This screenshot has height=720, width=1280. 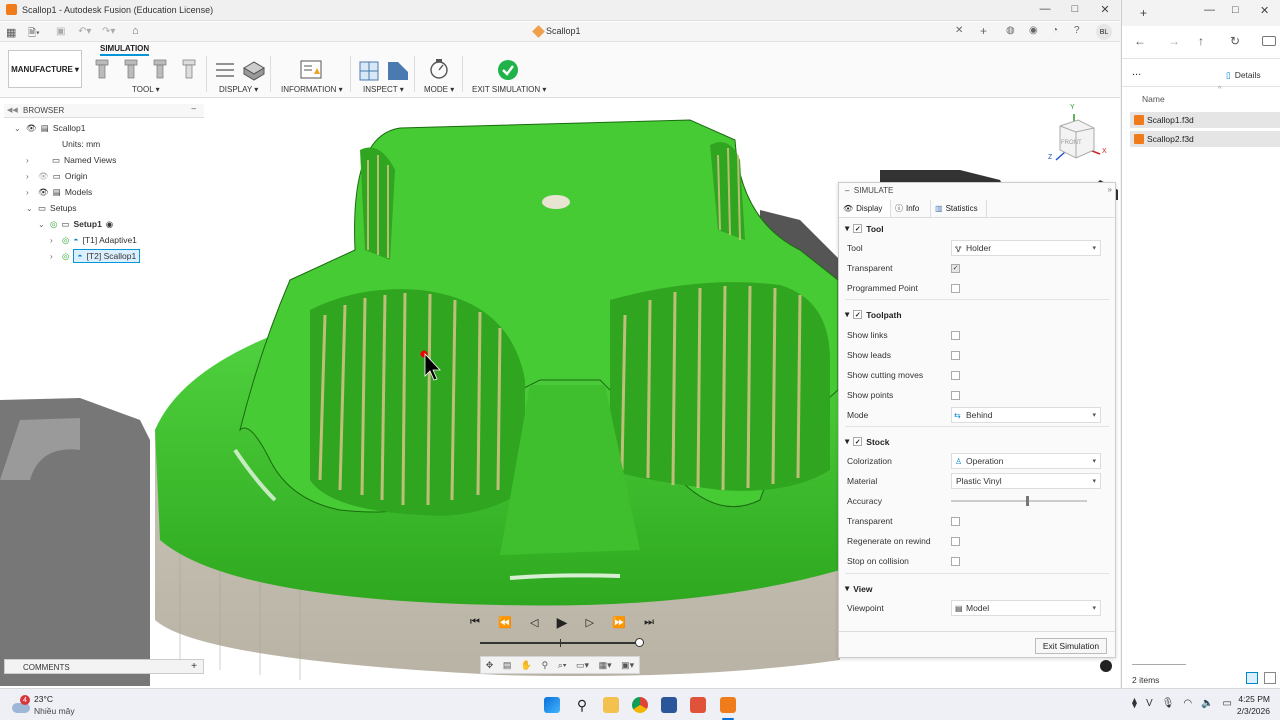 I want to click on tree-item-models: › 👁 ▤ Models, so click(x=59, y=192).